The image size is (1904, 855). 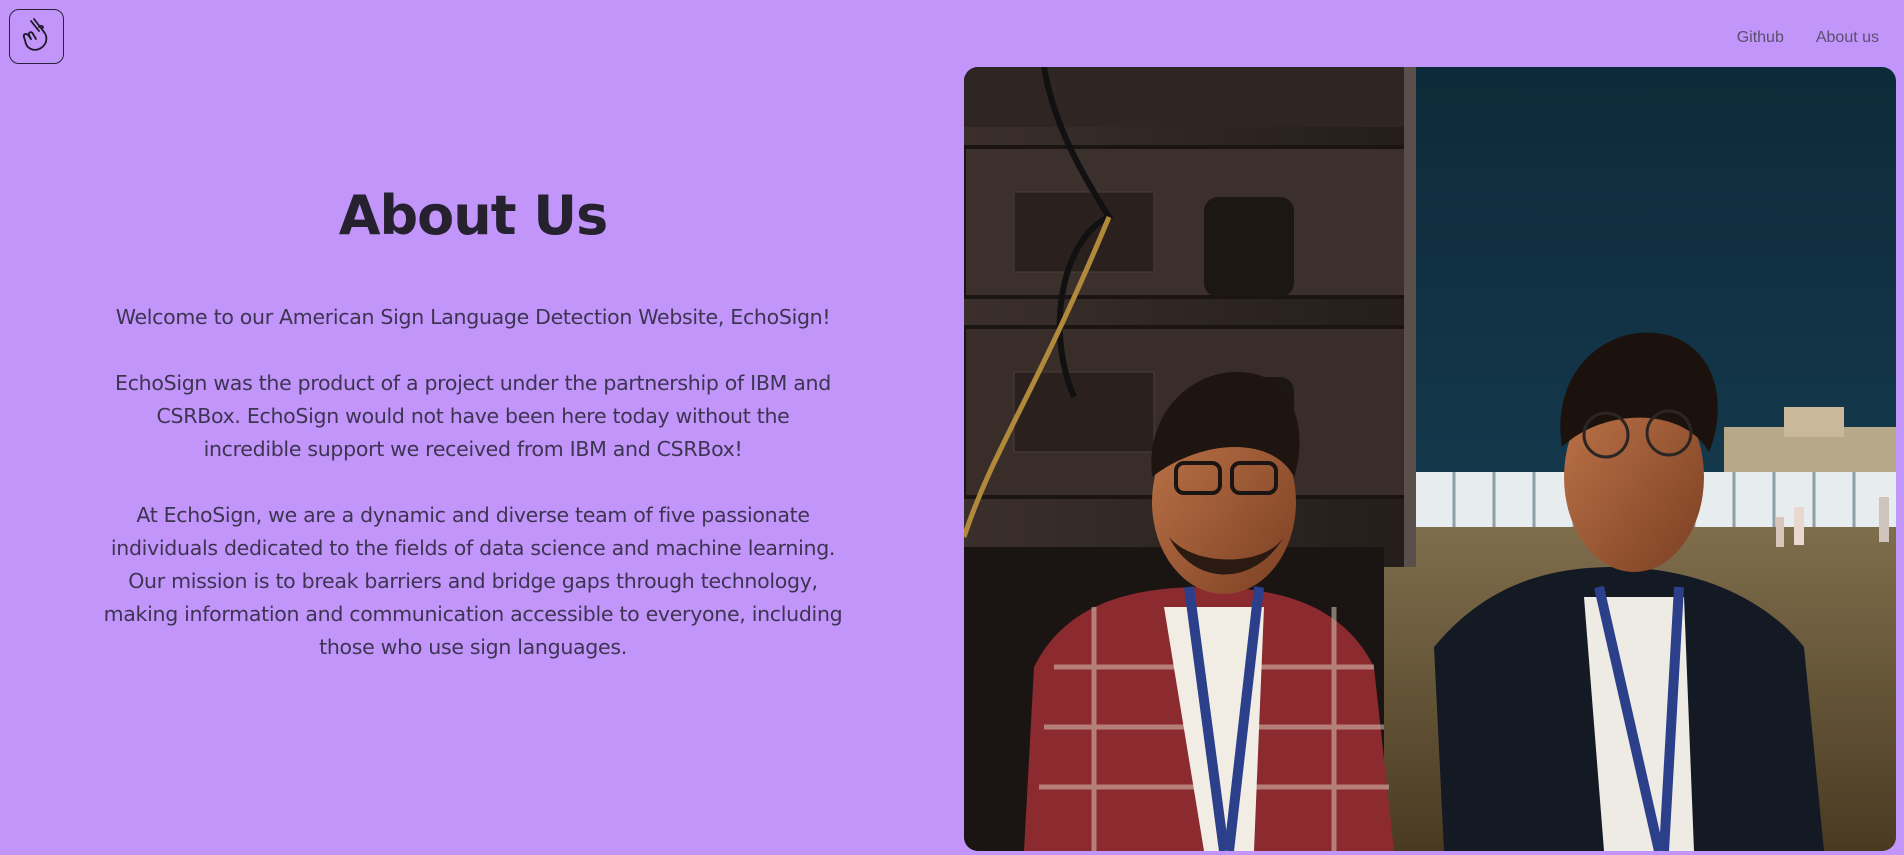 I want to click on page-title: About Us, so click(x=473, y=215).